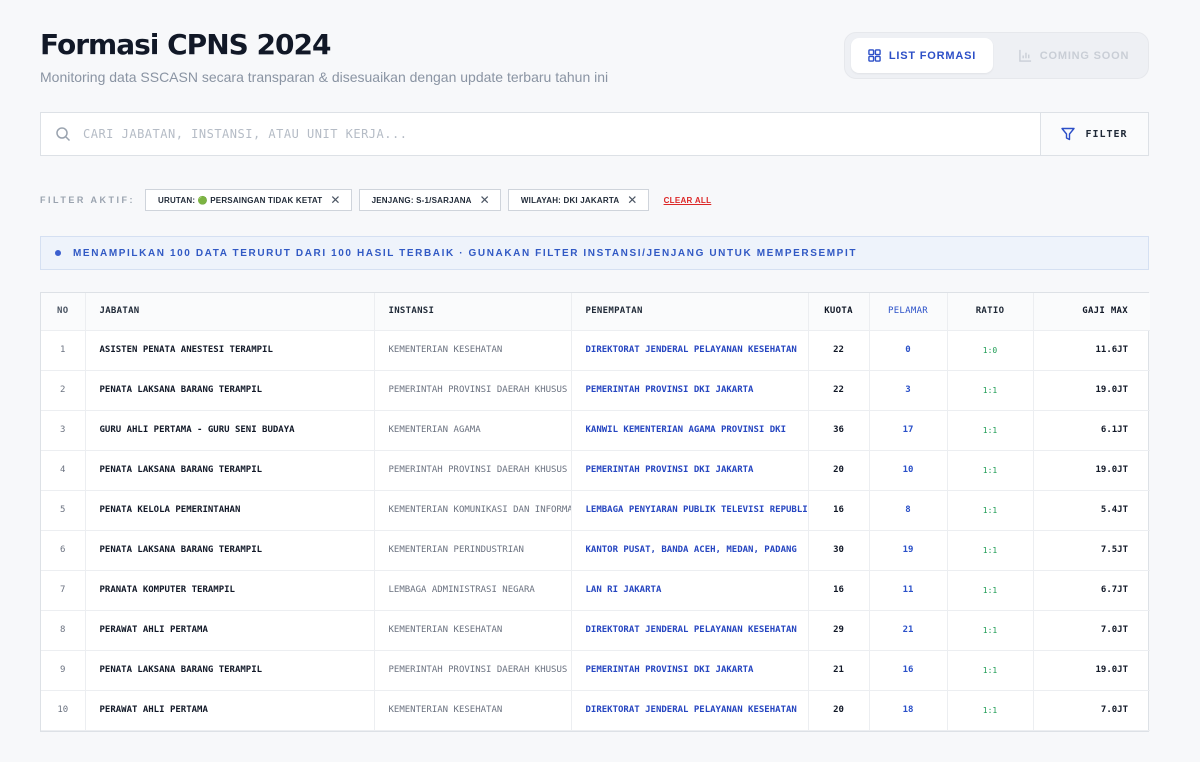 The image size is (1200, 762). What do you see at coordinates (690, 630) in the screenshot?
I see `cell-penempatan: DIREKTORAT JENDERAL PELAYANAN KESEHATAN` at bounding box center [690, 630].